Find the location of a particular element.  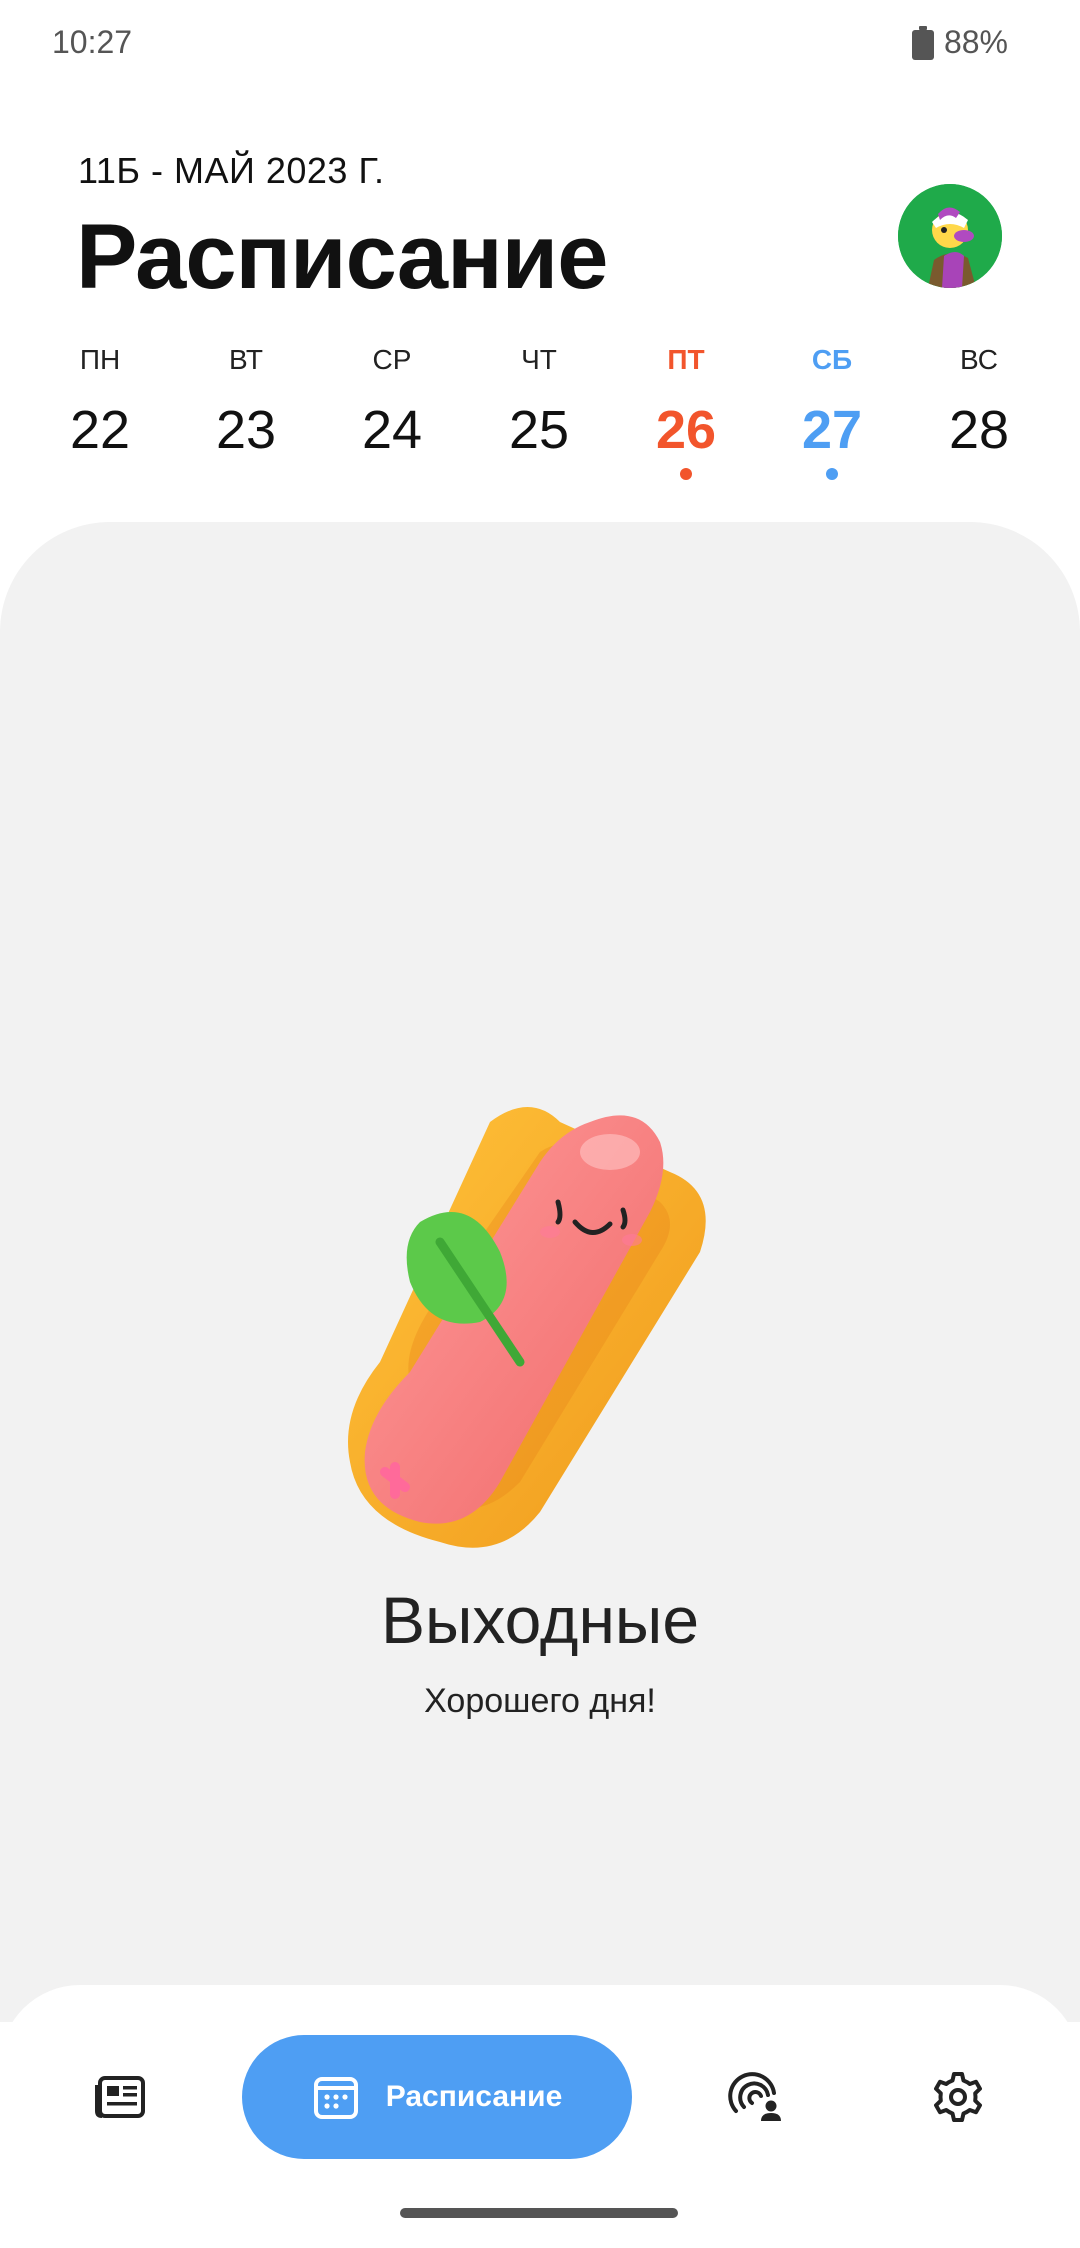

avatar is located at coordinates (950, 236).